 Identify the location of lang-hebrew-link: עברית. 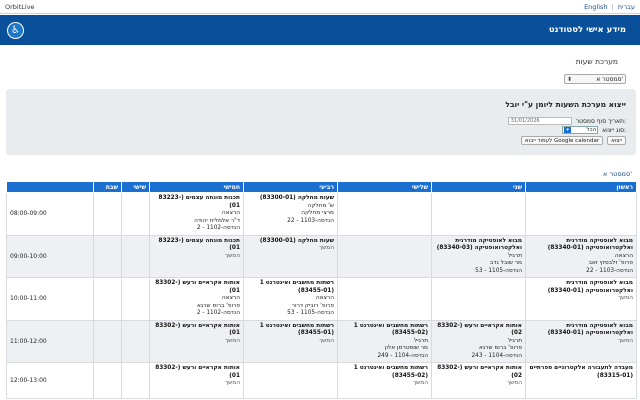
(626, 7).